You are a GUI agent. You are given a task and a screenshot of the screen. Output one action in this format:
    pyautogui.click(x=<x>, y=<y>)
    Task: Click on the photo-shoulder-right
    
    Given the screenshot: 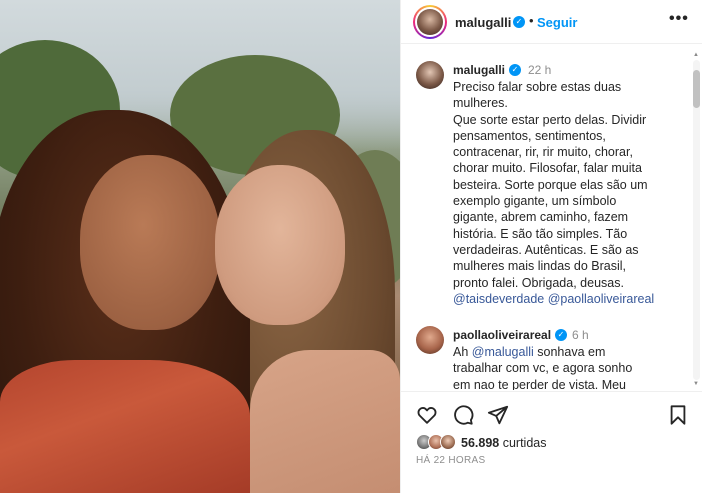 What is the action you would take?
    pyautogui.click(x=325, y=421)
    